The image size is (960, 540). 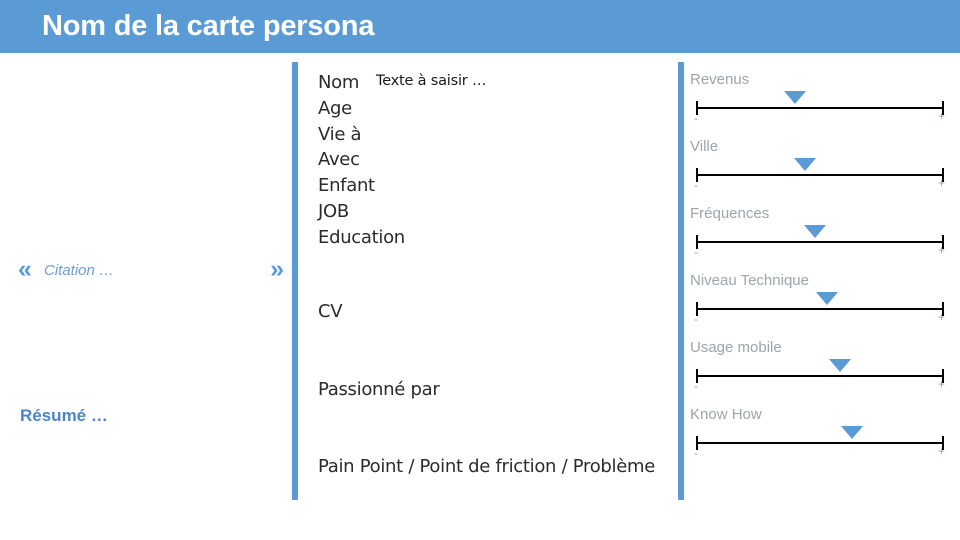 I want to click on slider-marker-usage-mobile, so click(x=839, y=365).